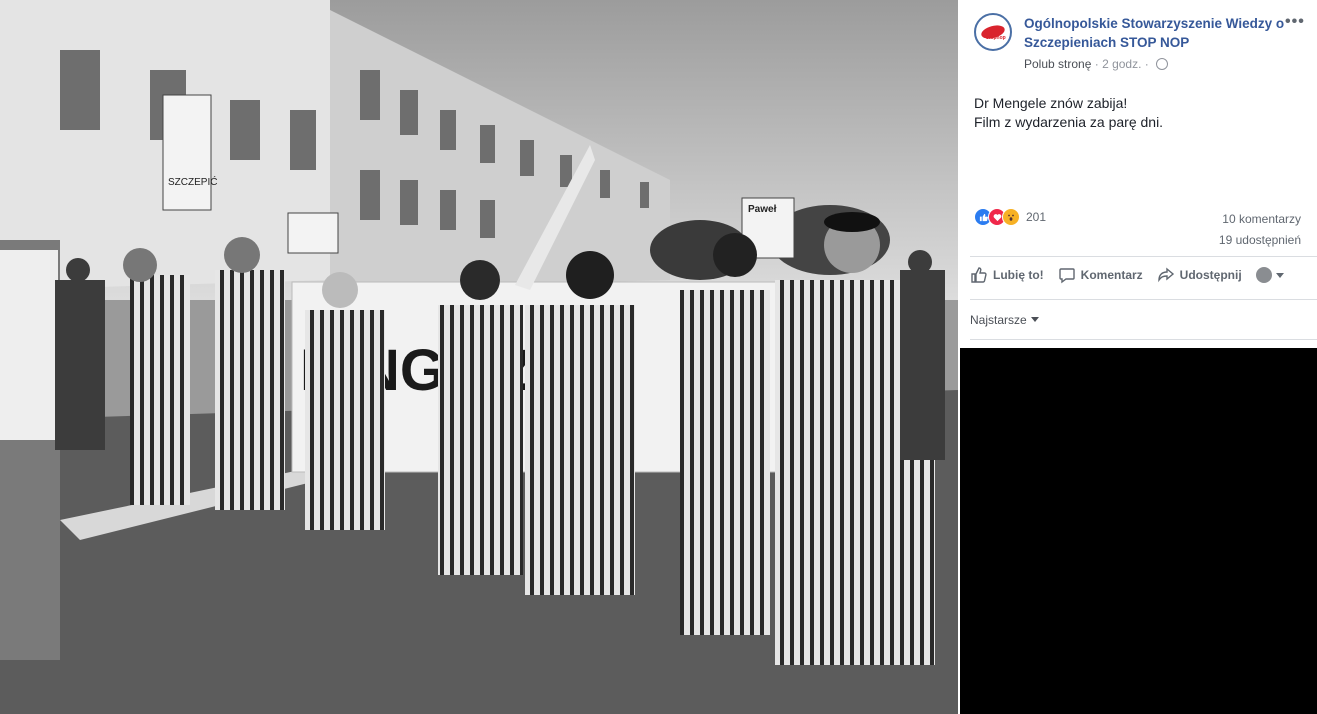  I want to click on share-button-label: Udostępnij, so click(1210, 275).